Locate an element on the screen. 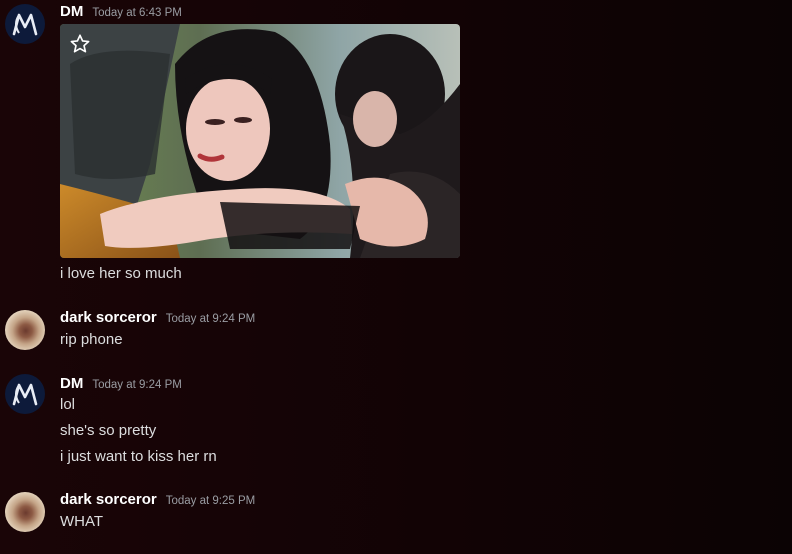 The height and width of the screenshot is (554, 792). message-text: she's so pretty is located at coordinates (108, 430).